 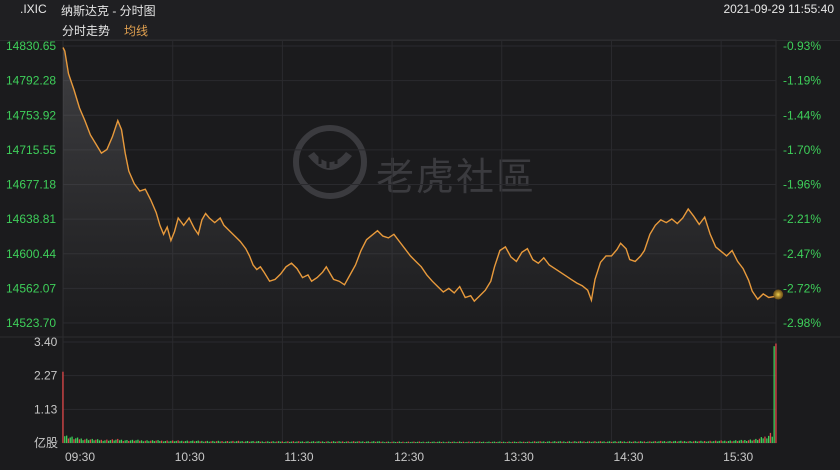 What do you see at coordinates (190, 457) in the screenshot?
I see `time-tick-label: 10:30` at bounding box center [190, 457].